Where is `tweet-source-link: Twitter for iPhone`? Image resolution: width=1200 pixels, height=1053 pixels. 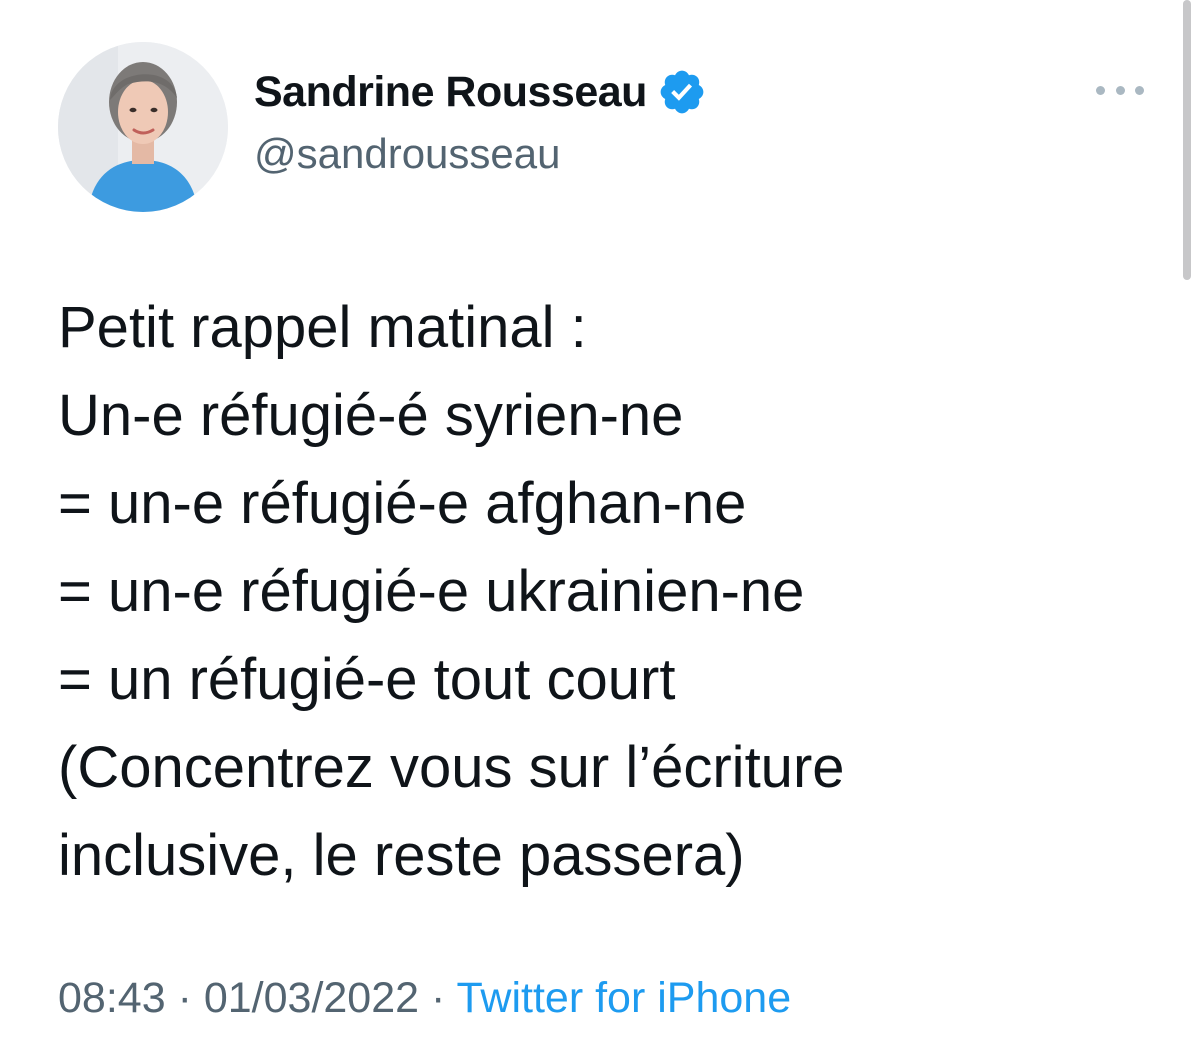
tweet-source-link: Twitter for iPhone is located at coordinates (624, 998).